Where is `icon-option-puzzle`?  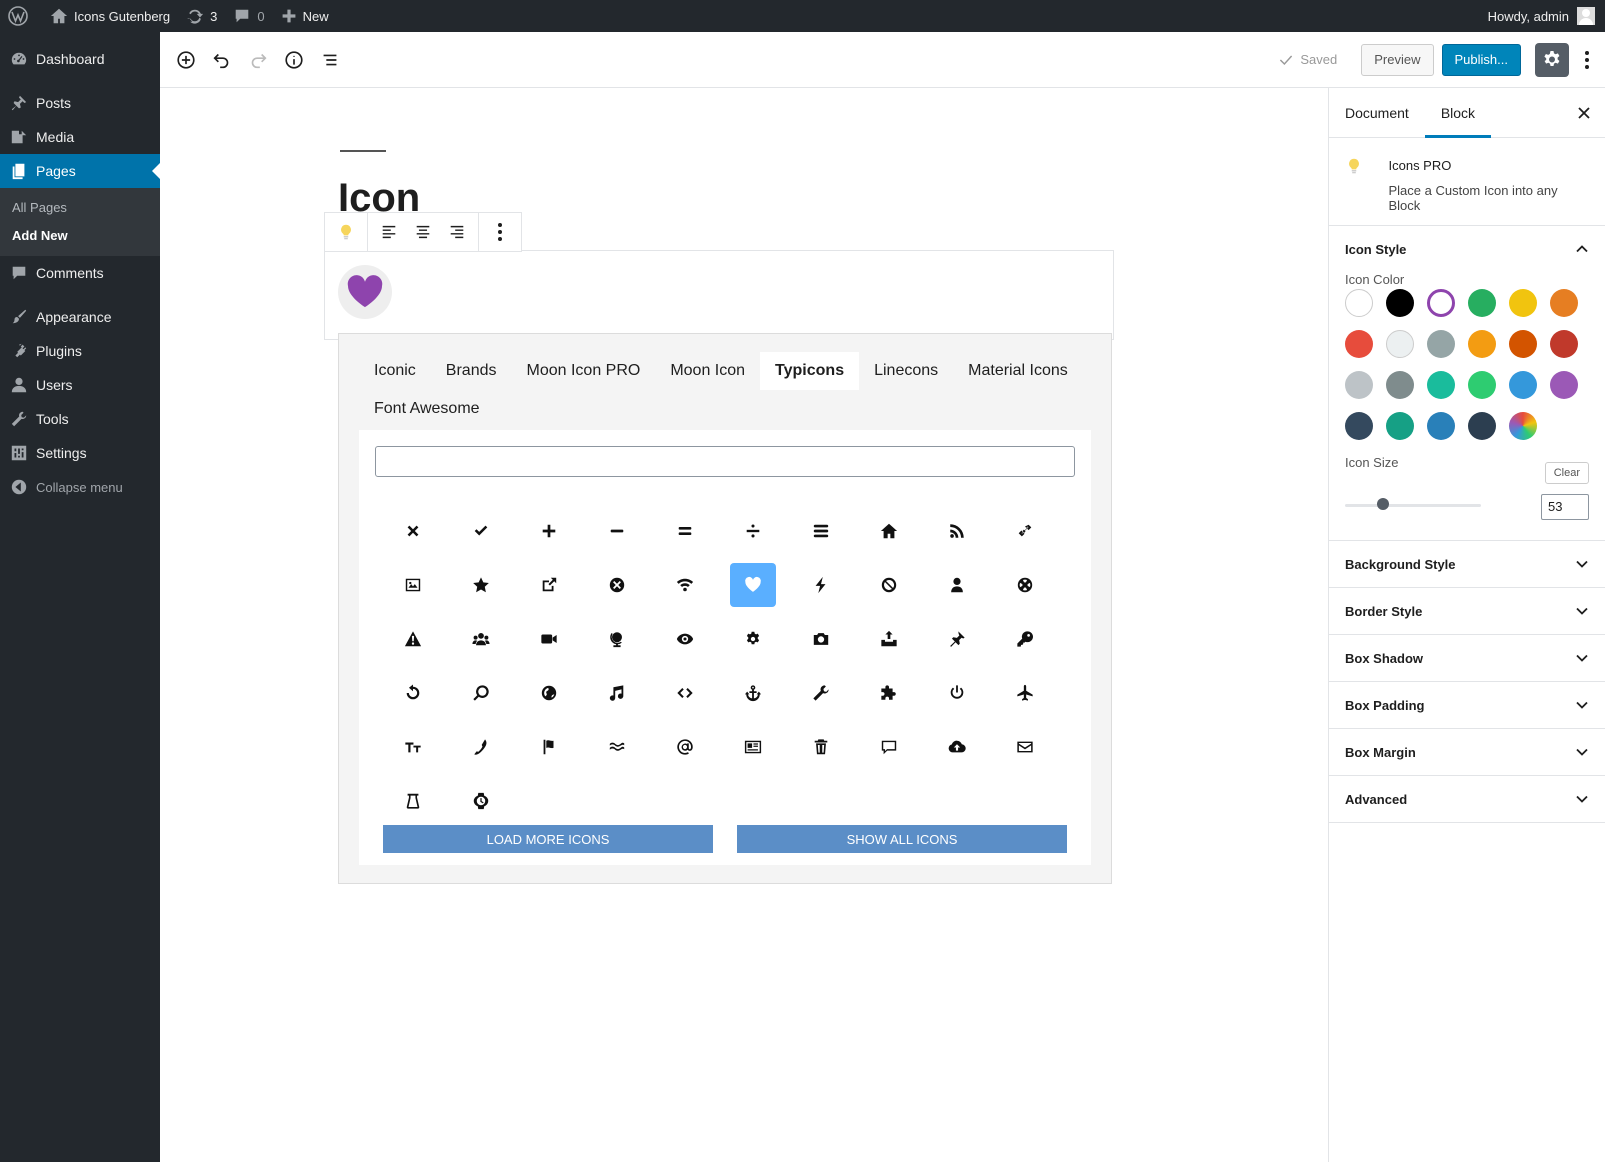
icon-option-puzzle is located at coordinates (889, 693).